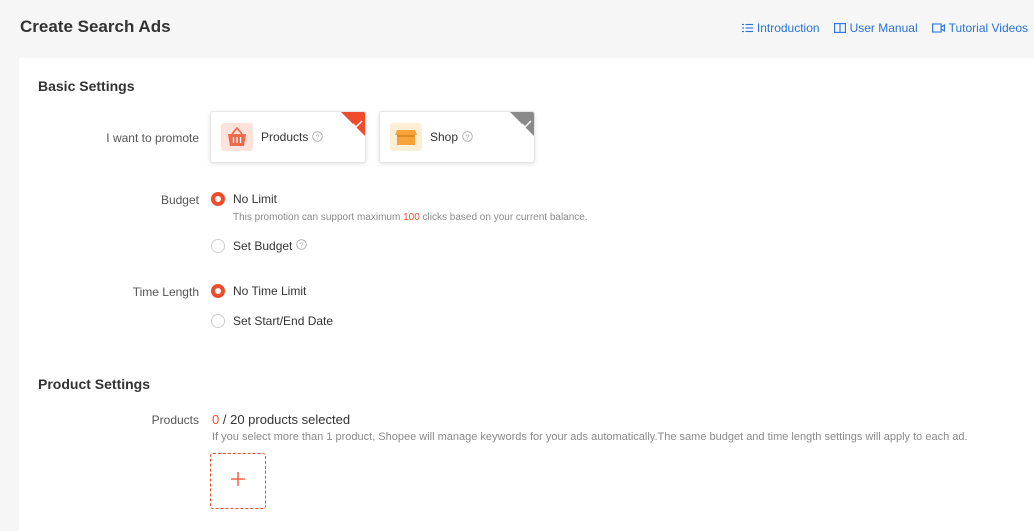  I want to click on no-time-limit-label: No Time Limit, so click(270, 291).